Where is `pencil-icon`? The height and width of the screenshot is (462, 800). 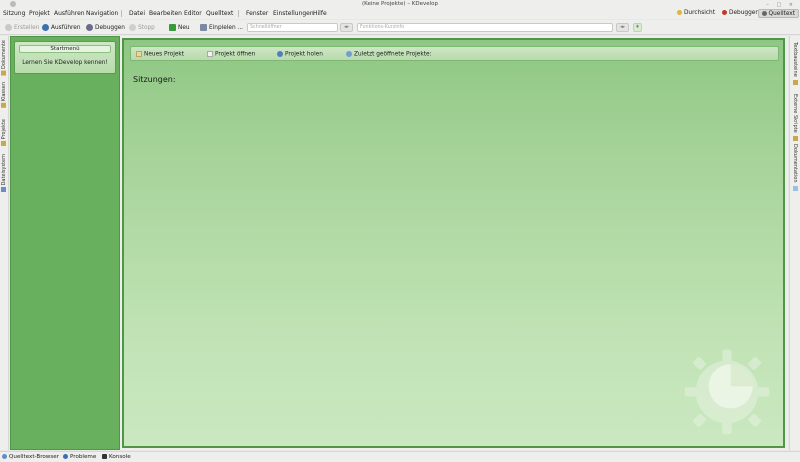 pencil-icon is located at coordinates (764, 13).